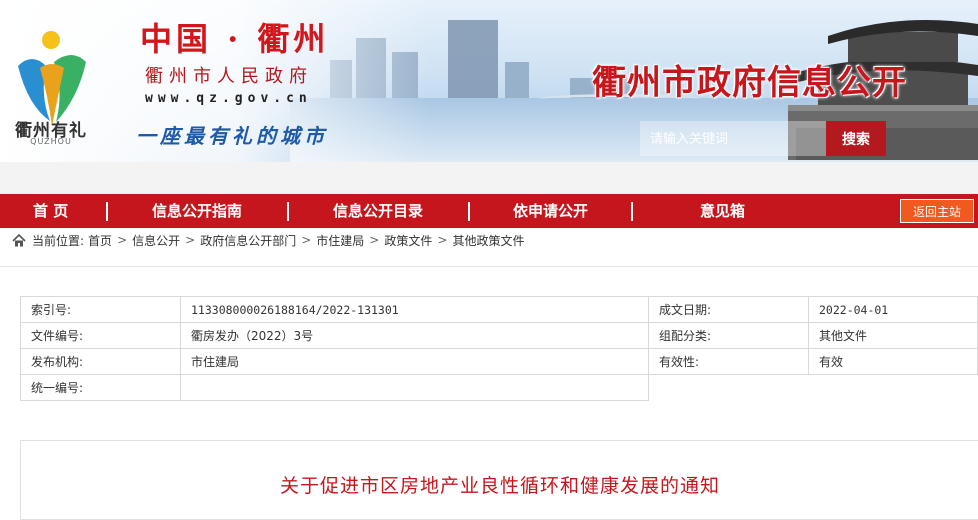 This screenshot has width=978, height=520. Describe the element at coordinates (893, 335) in the screenshot. I see `category-value: 其他文件` at that location.